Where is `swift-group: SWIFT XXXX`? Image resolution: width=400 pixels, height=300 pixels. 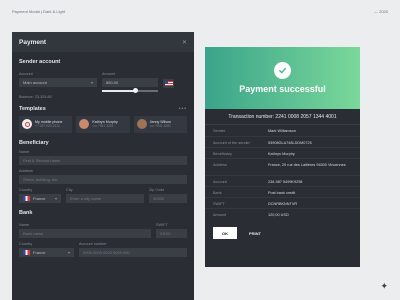
swift-group: SWIFT XXXX is located at coordinates (171, 228).